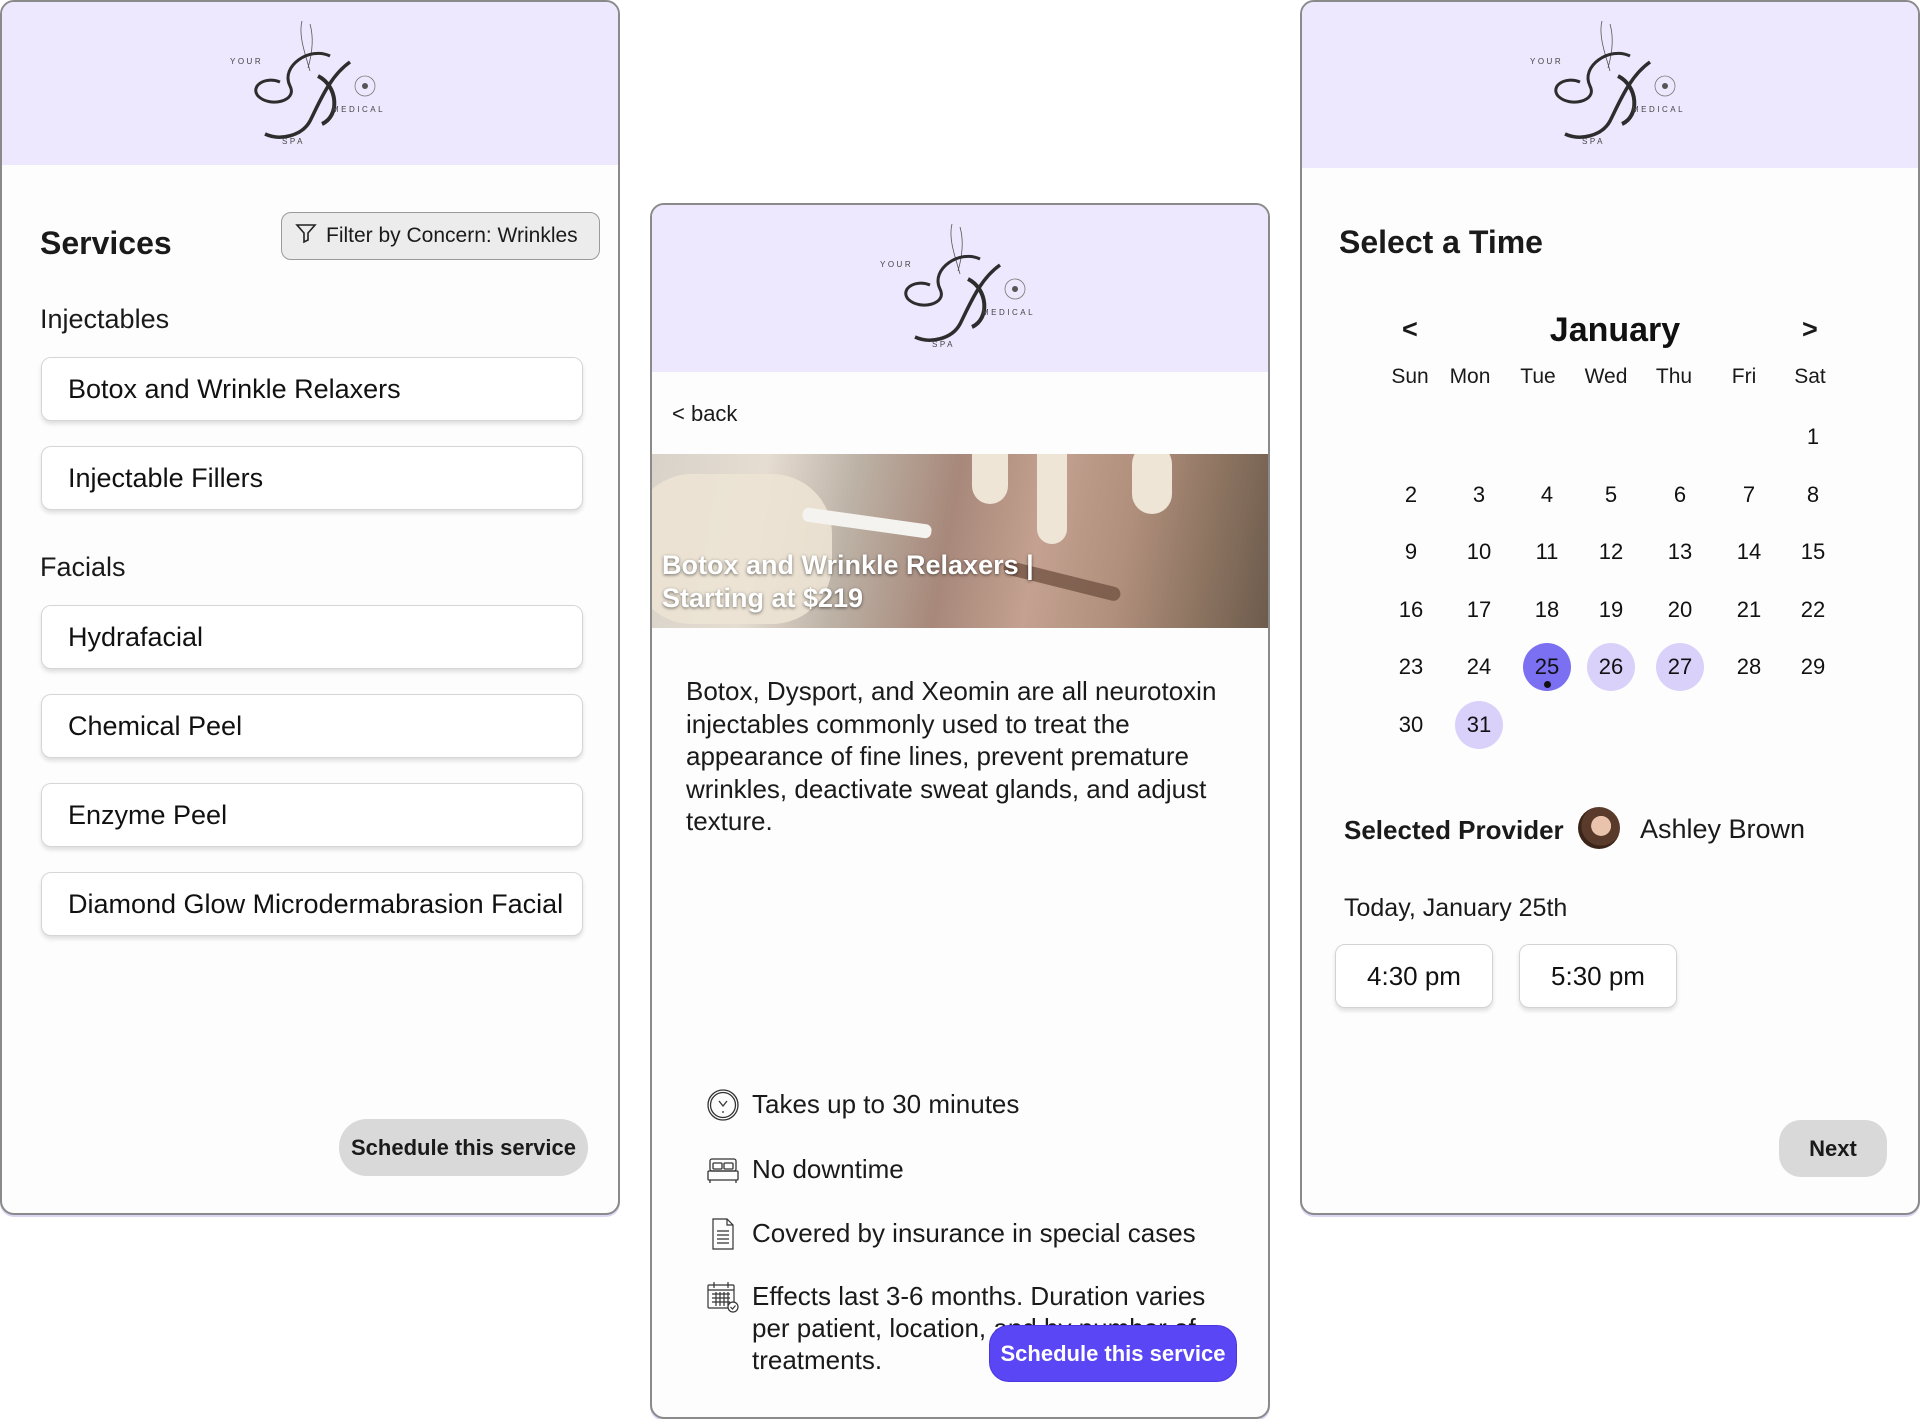 The height and width of the screenshot is (1419, 1920). I want to click on calendar-day: 15, so click(1813, 552).